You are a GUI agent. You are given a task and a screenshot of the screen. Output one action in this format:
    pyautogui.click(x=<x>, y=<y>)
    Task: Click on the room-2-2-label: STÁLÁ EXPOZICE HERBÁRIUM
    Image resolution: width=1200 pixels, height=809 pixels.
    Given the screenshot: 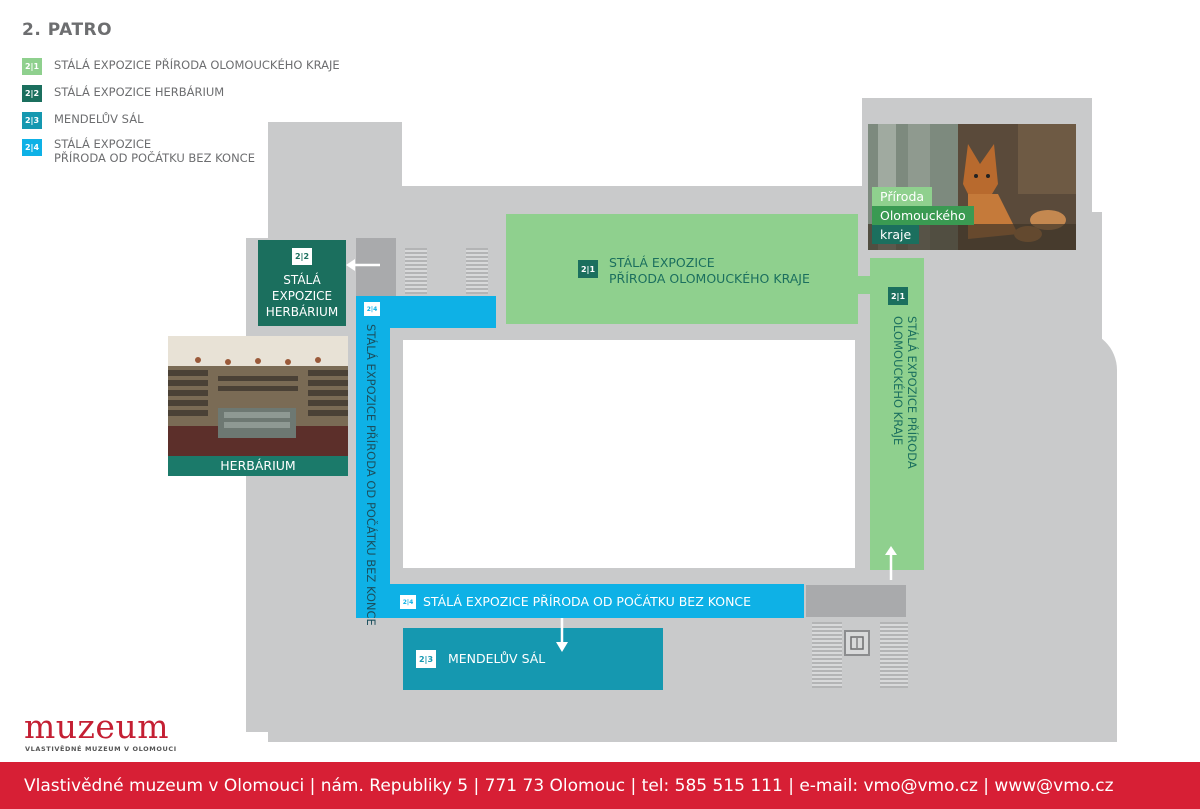 What is the action you would take?
    pyautogui.click(x=302, y=296)
    